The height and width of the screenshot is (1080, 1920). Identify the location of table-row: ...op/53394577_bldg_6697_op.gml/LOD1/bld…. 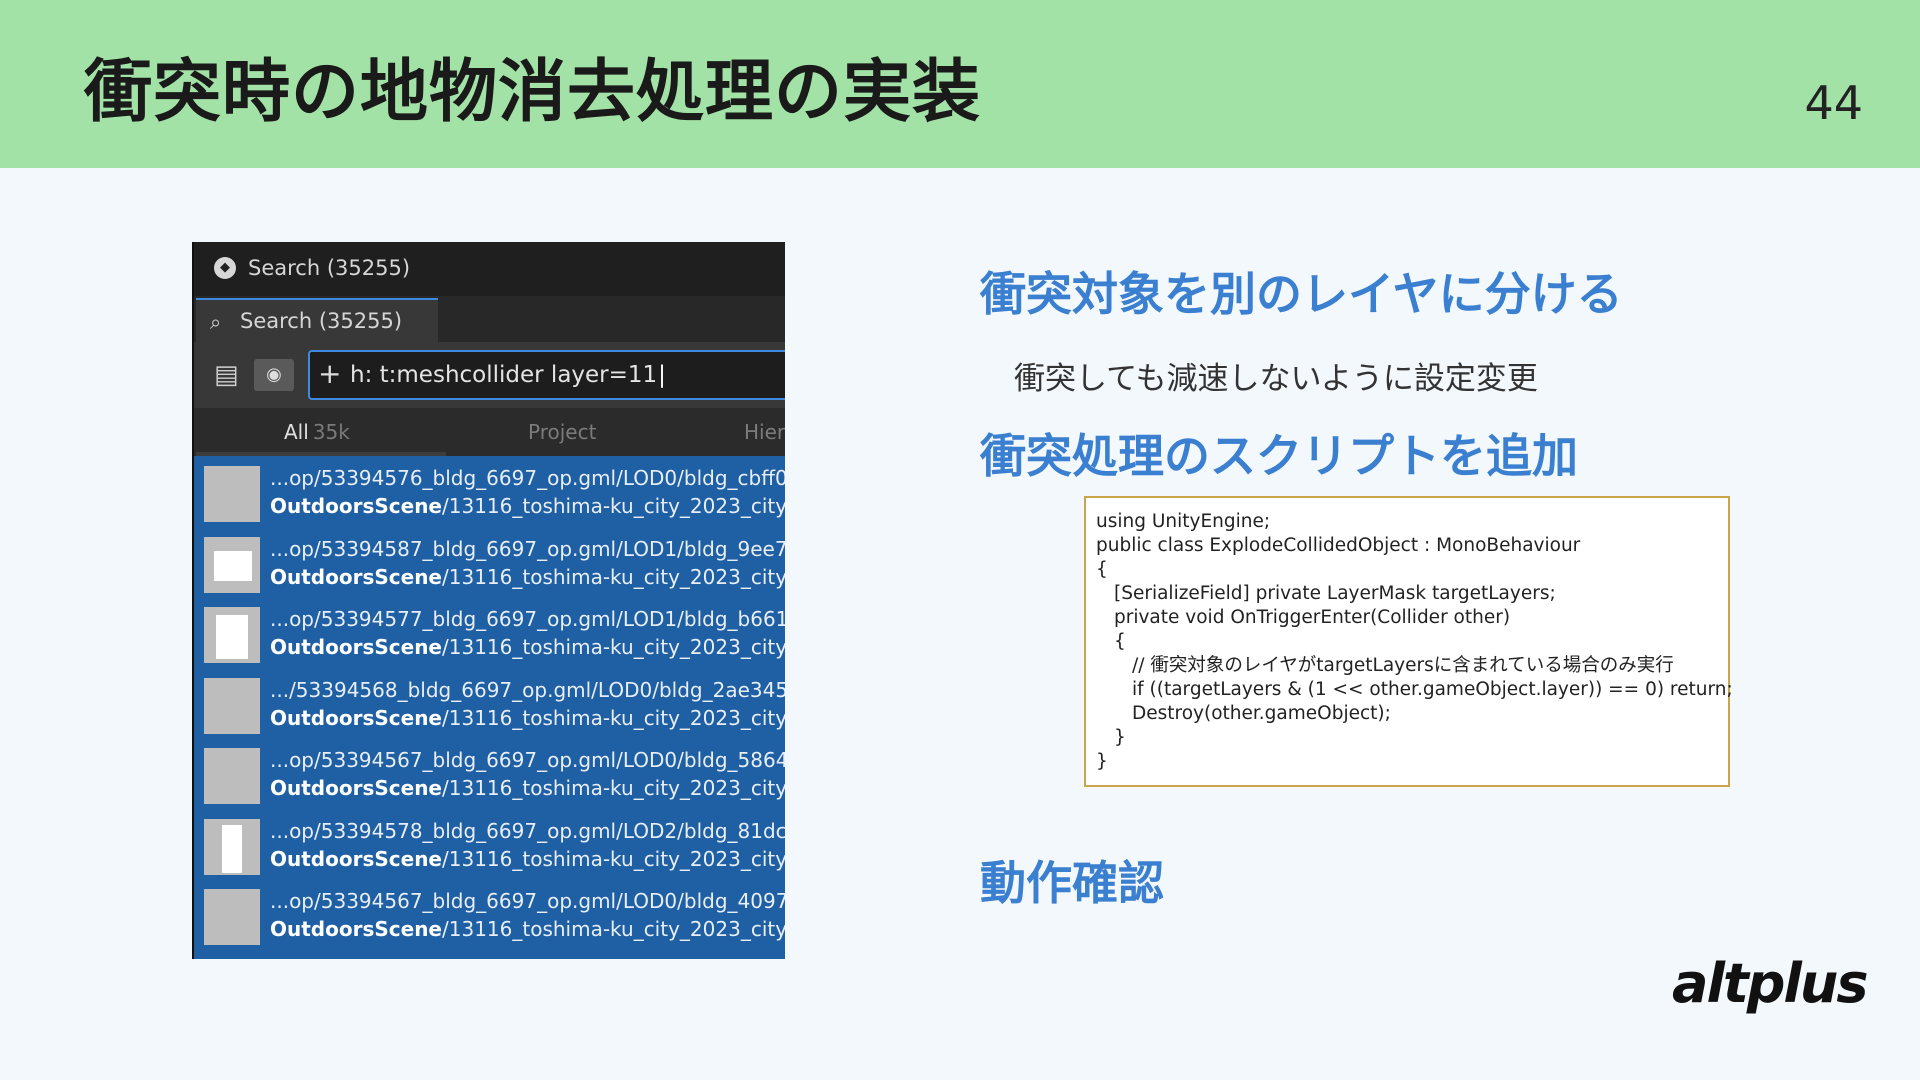
(489, 636).